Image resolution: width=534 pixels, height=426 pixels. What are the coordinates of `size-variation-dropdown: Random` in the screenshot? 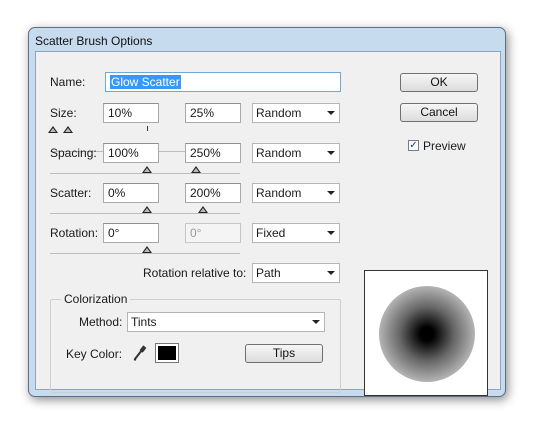 It's located at (296, 113).